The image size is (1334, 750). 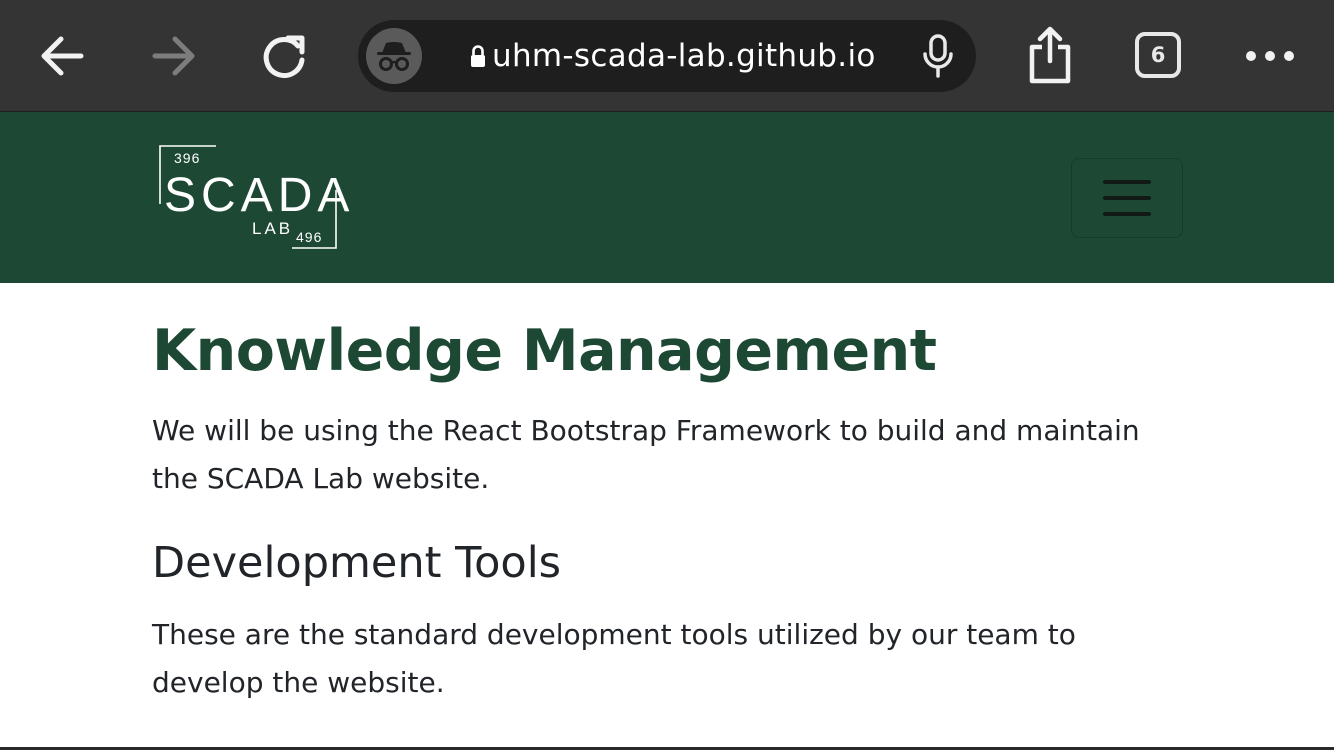 I want to click on share-button, so click(x=1050, y=55).